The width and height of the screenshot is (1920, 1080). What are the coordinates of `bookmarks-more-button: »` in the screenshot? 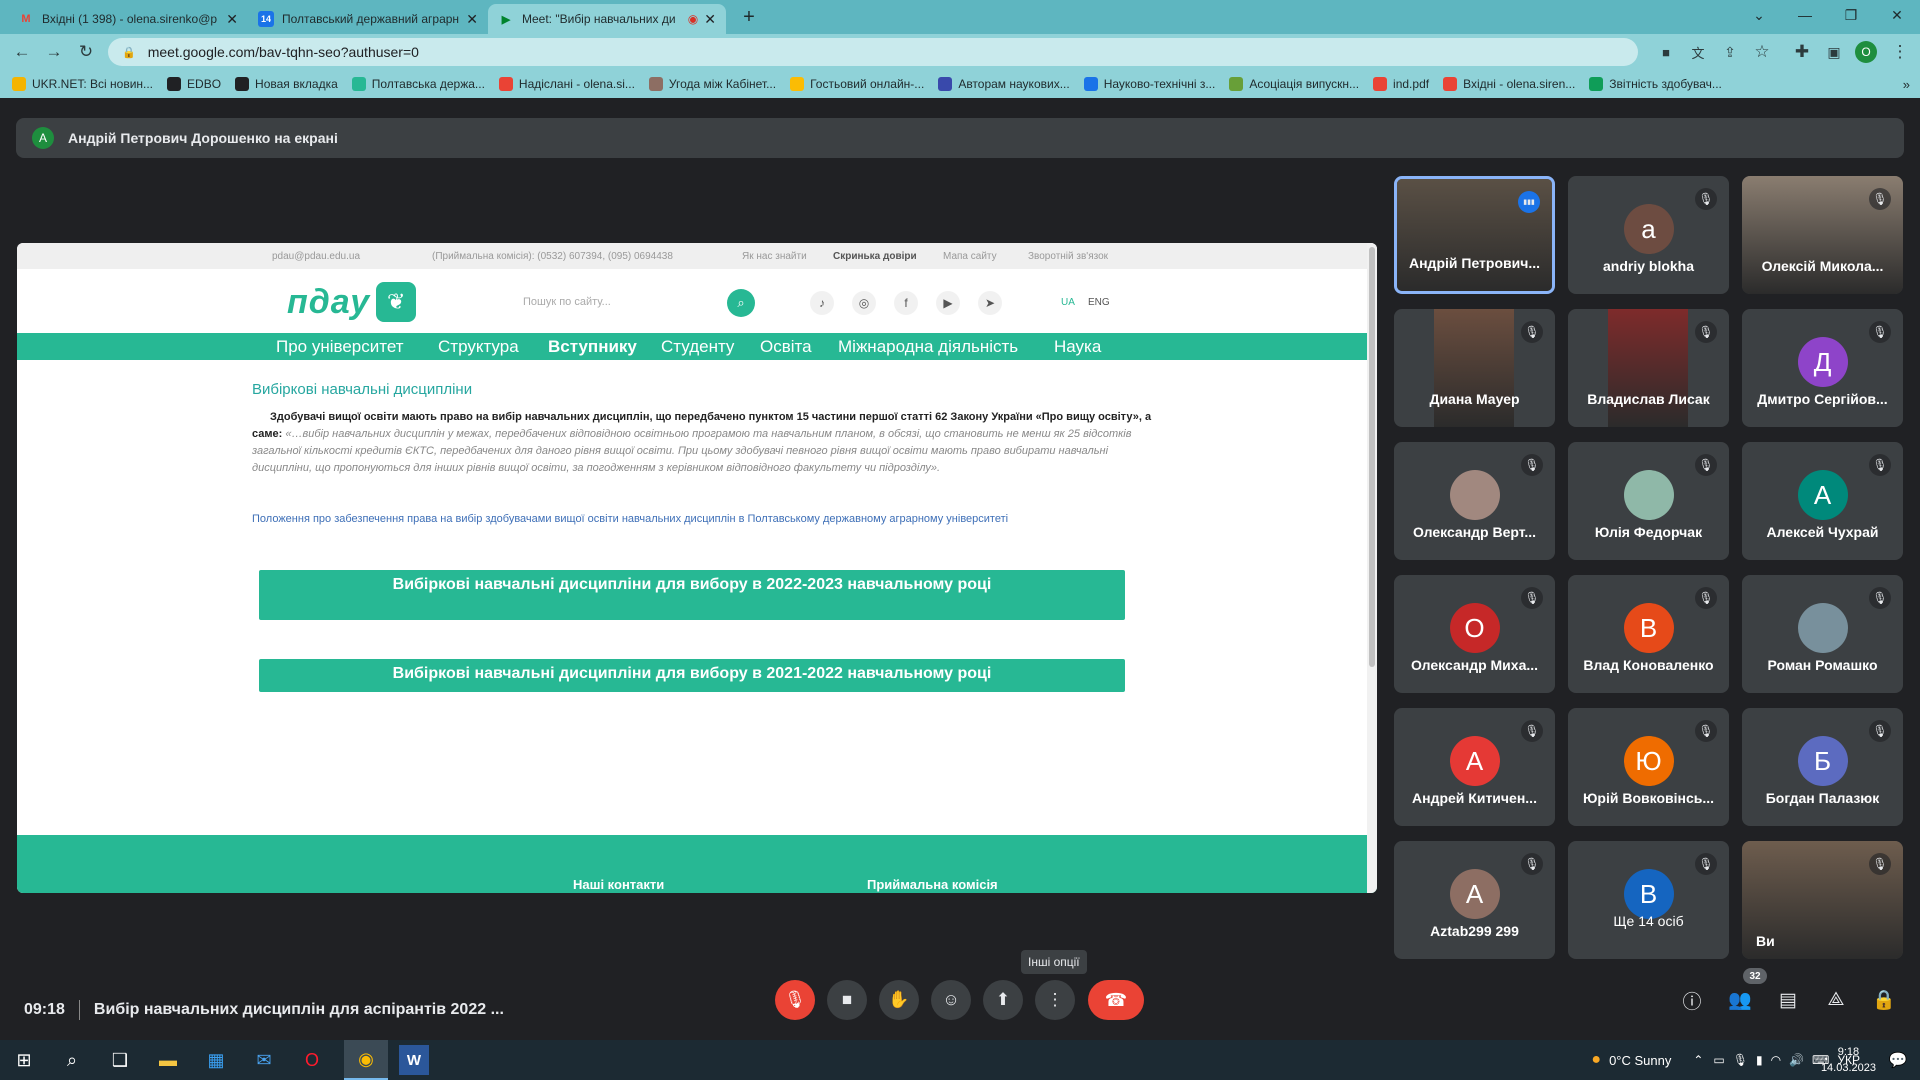 It's located at (1906, 84).